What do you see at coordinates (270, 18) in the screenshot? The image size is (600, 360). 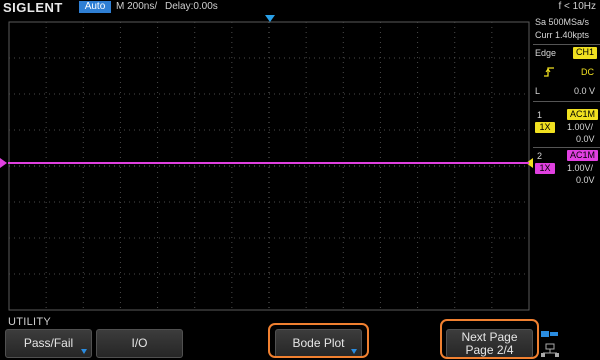 I see `trigger-position-marker-icon` at bounding box center [270, 18].